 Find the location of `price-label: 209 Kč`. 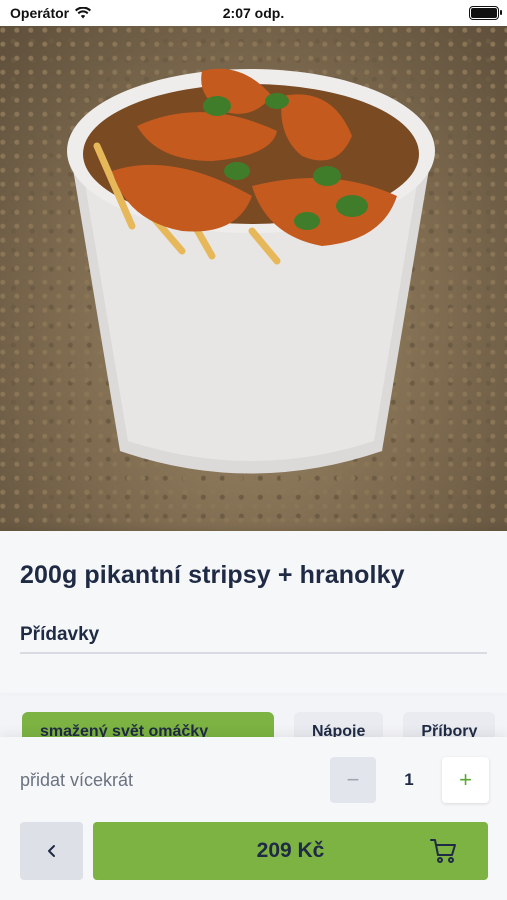

price-label: 209 Kč is located at coordinates (290, 850).